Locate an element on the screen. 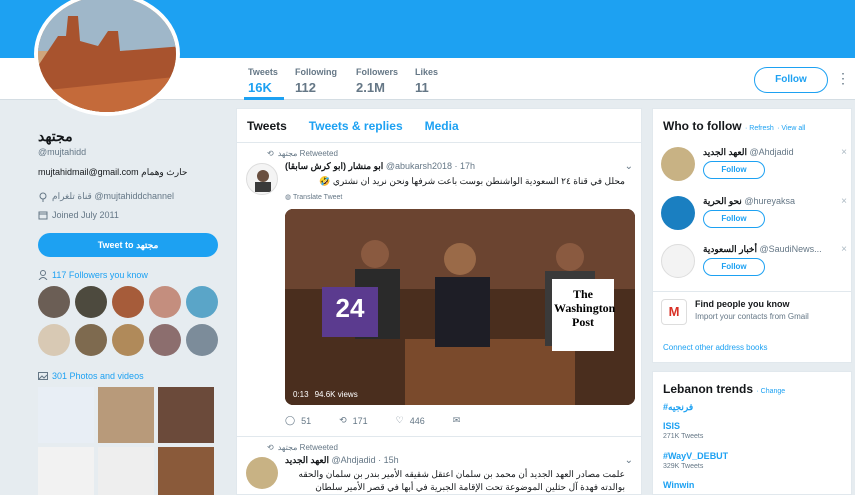 This screenshot has height=495, width=855. user-icon is located at coordinates (43, 275).